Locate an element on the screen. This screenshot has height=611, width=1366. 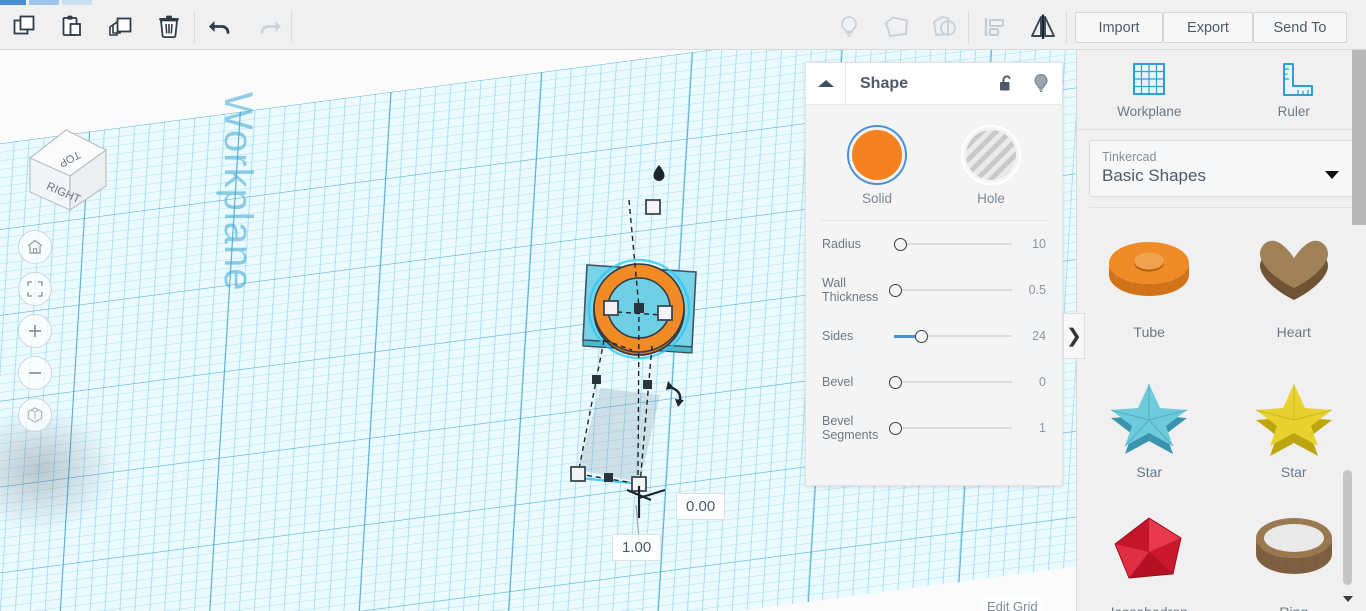
export-button: Export is located at coordinates (1208, 27).